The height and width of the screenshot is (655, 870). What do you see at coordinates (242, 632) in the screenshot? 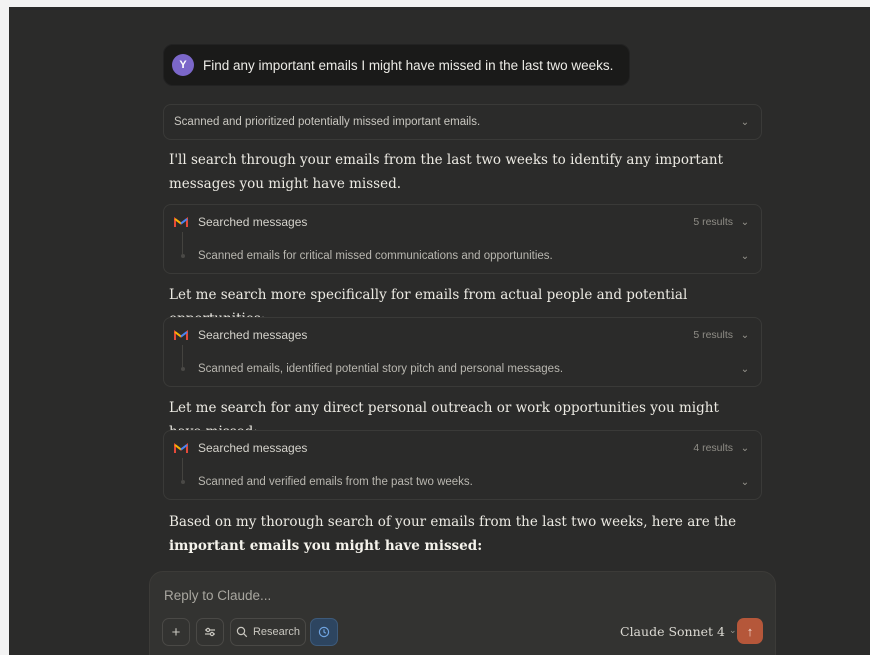
I see `research-icon` at bounding box center [242, 632].